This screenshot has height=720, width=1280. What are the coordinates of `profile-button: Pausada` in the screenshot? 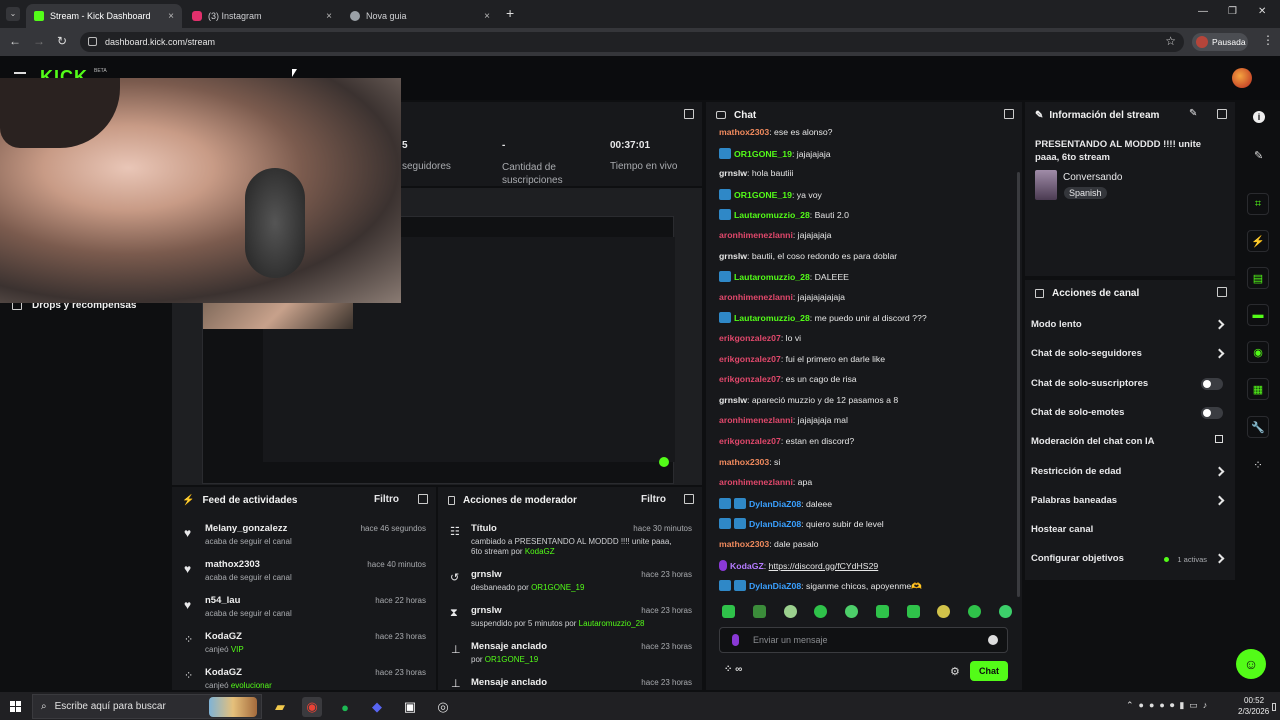 It's located at (1220, 42).